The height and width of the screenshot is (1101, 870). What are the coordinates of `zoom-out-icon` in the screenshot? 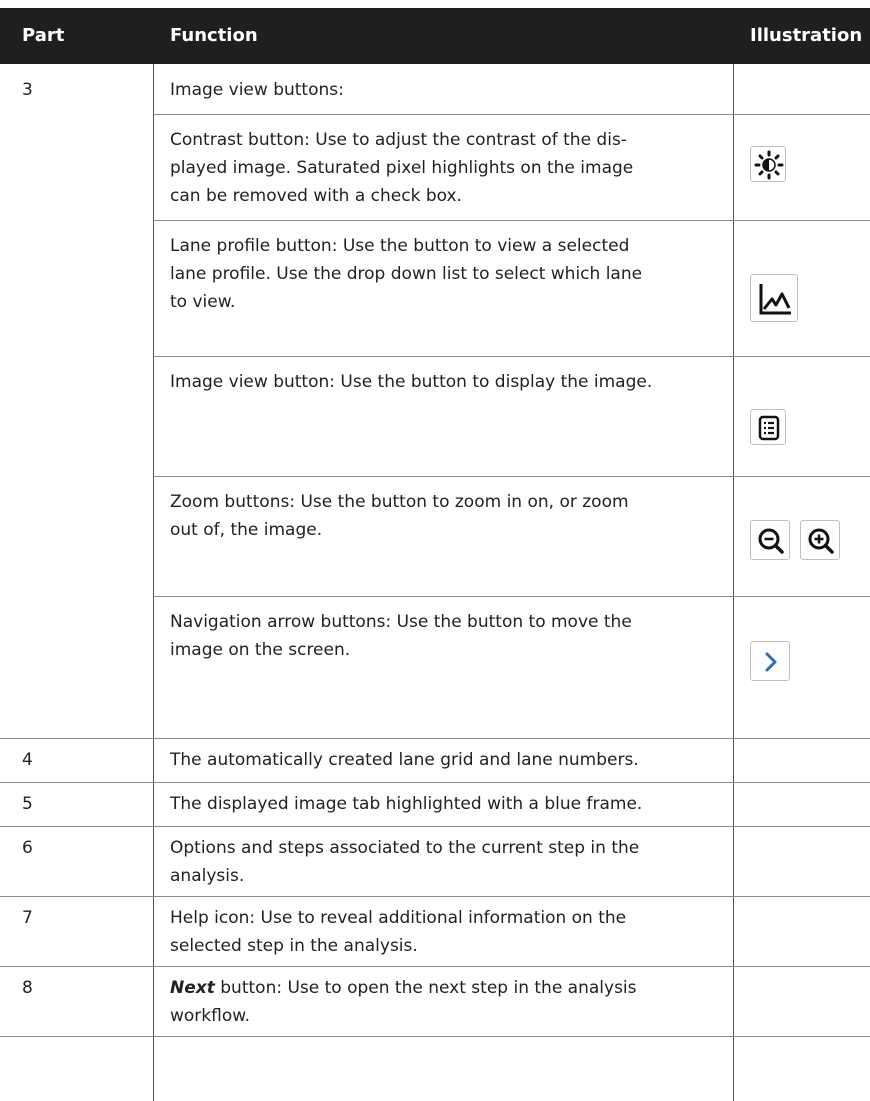 It's located at (770, 540).